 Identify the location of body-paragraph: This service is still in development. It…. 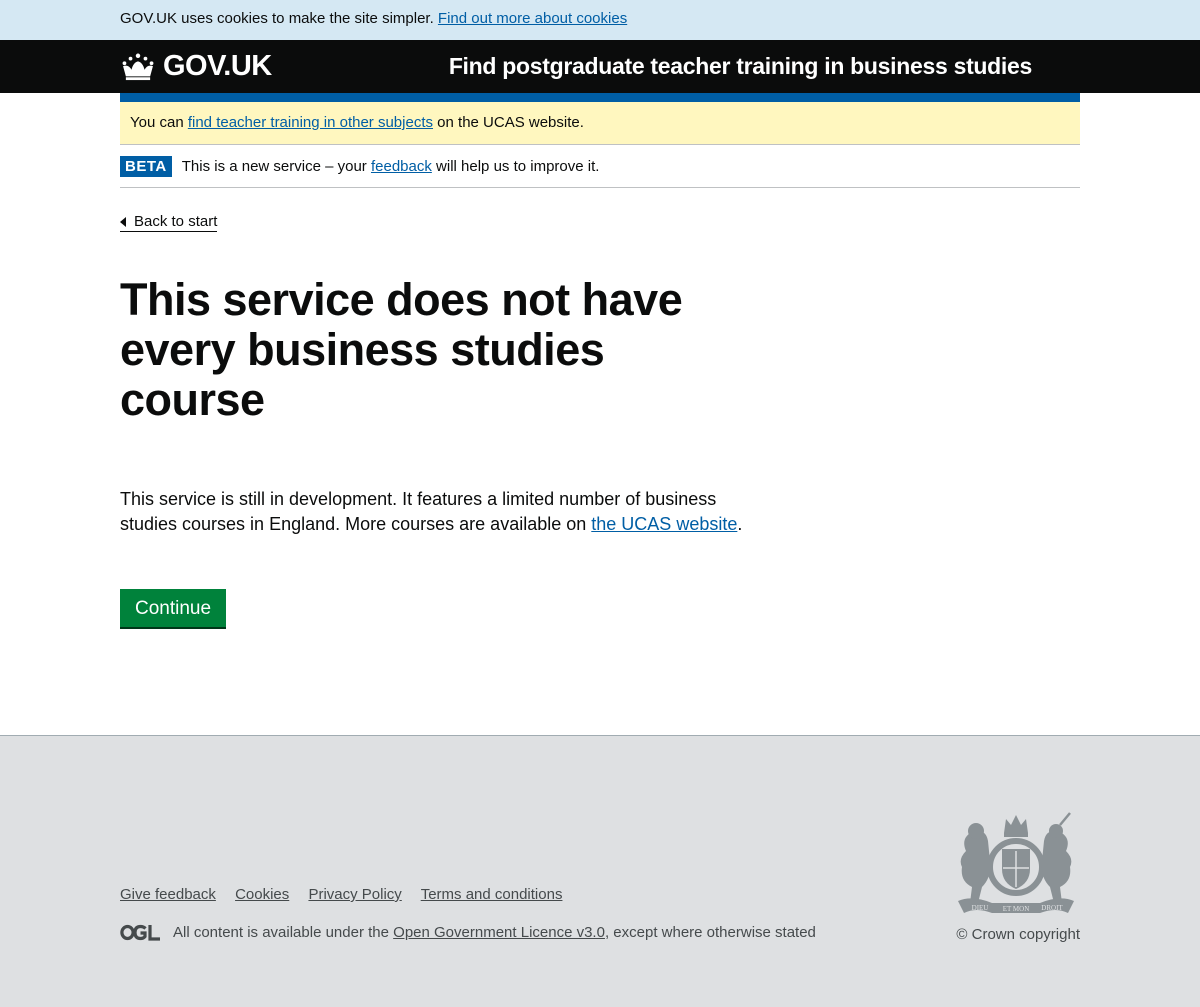
(440, 512).